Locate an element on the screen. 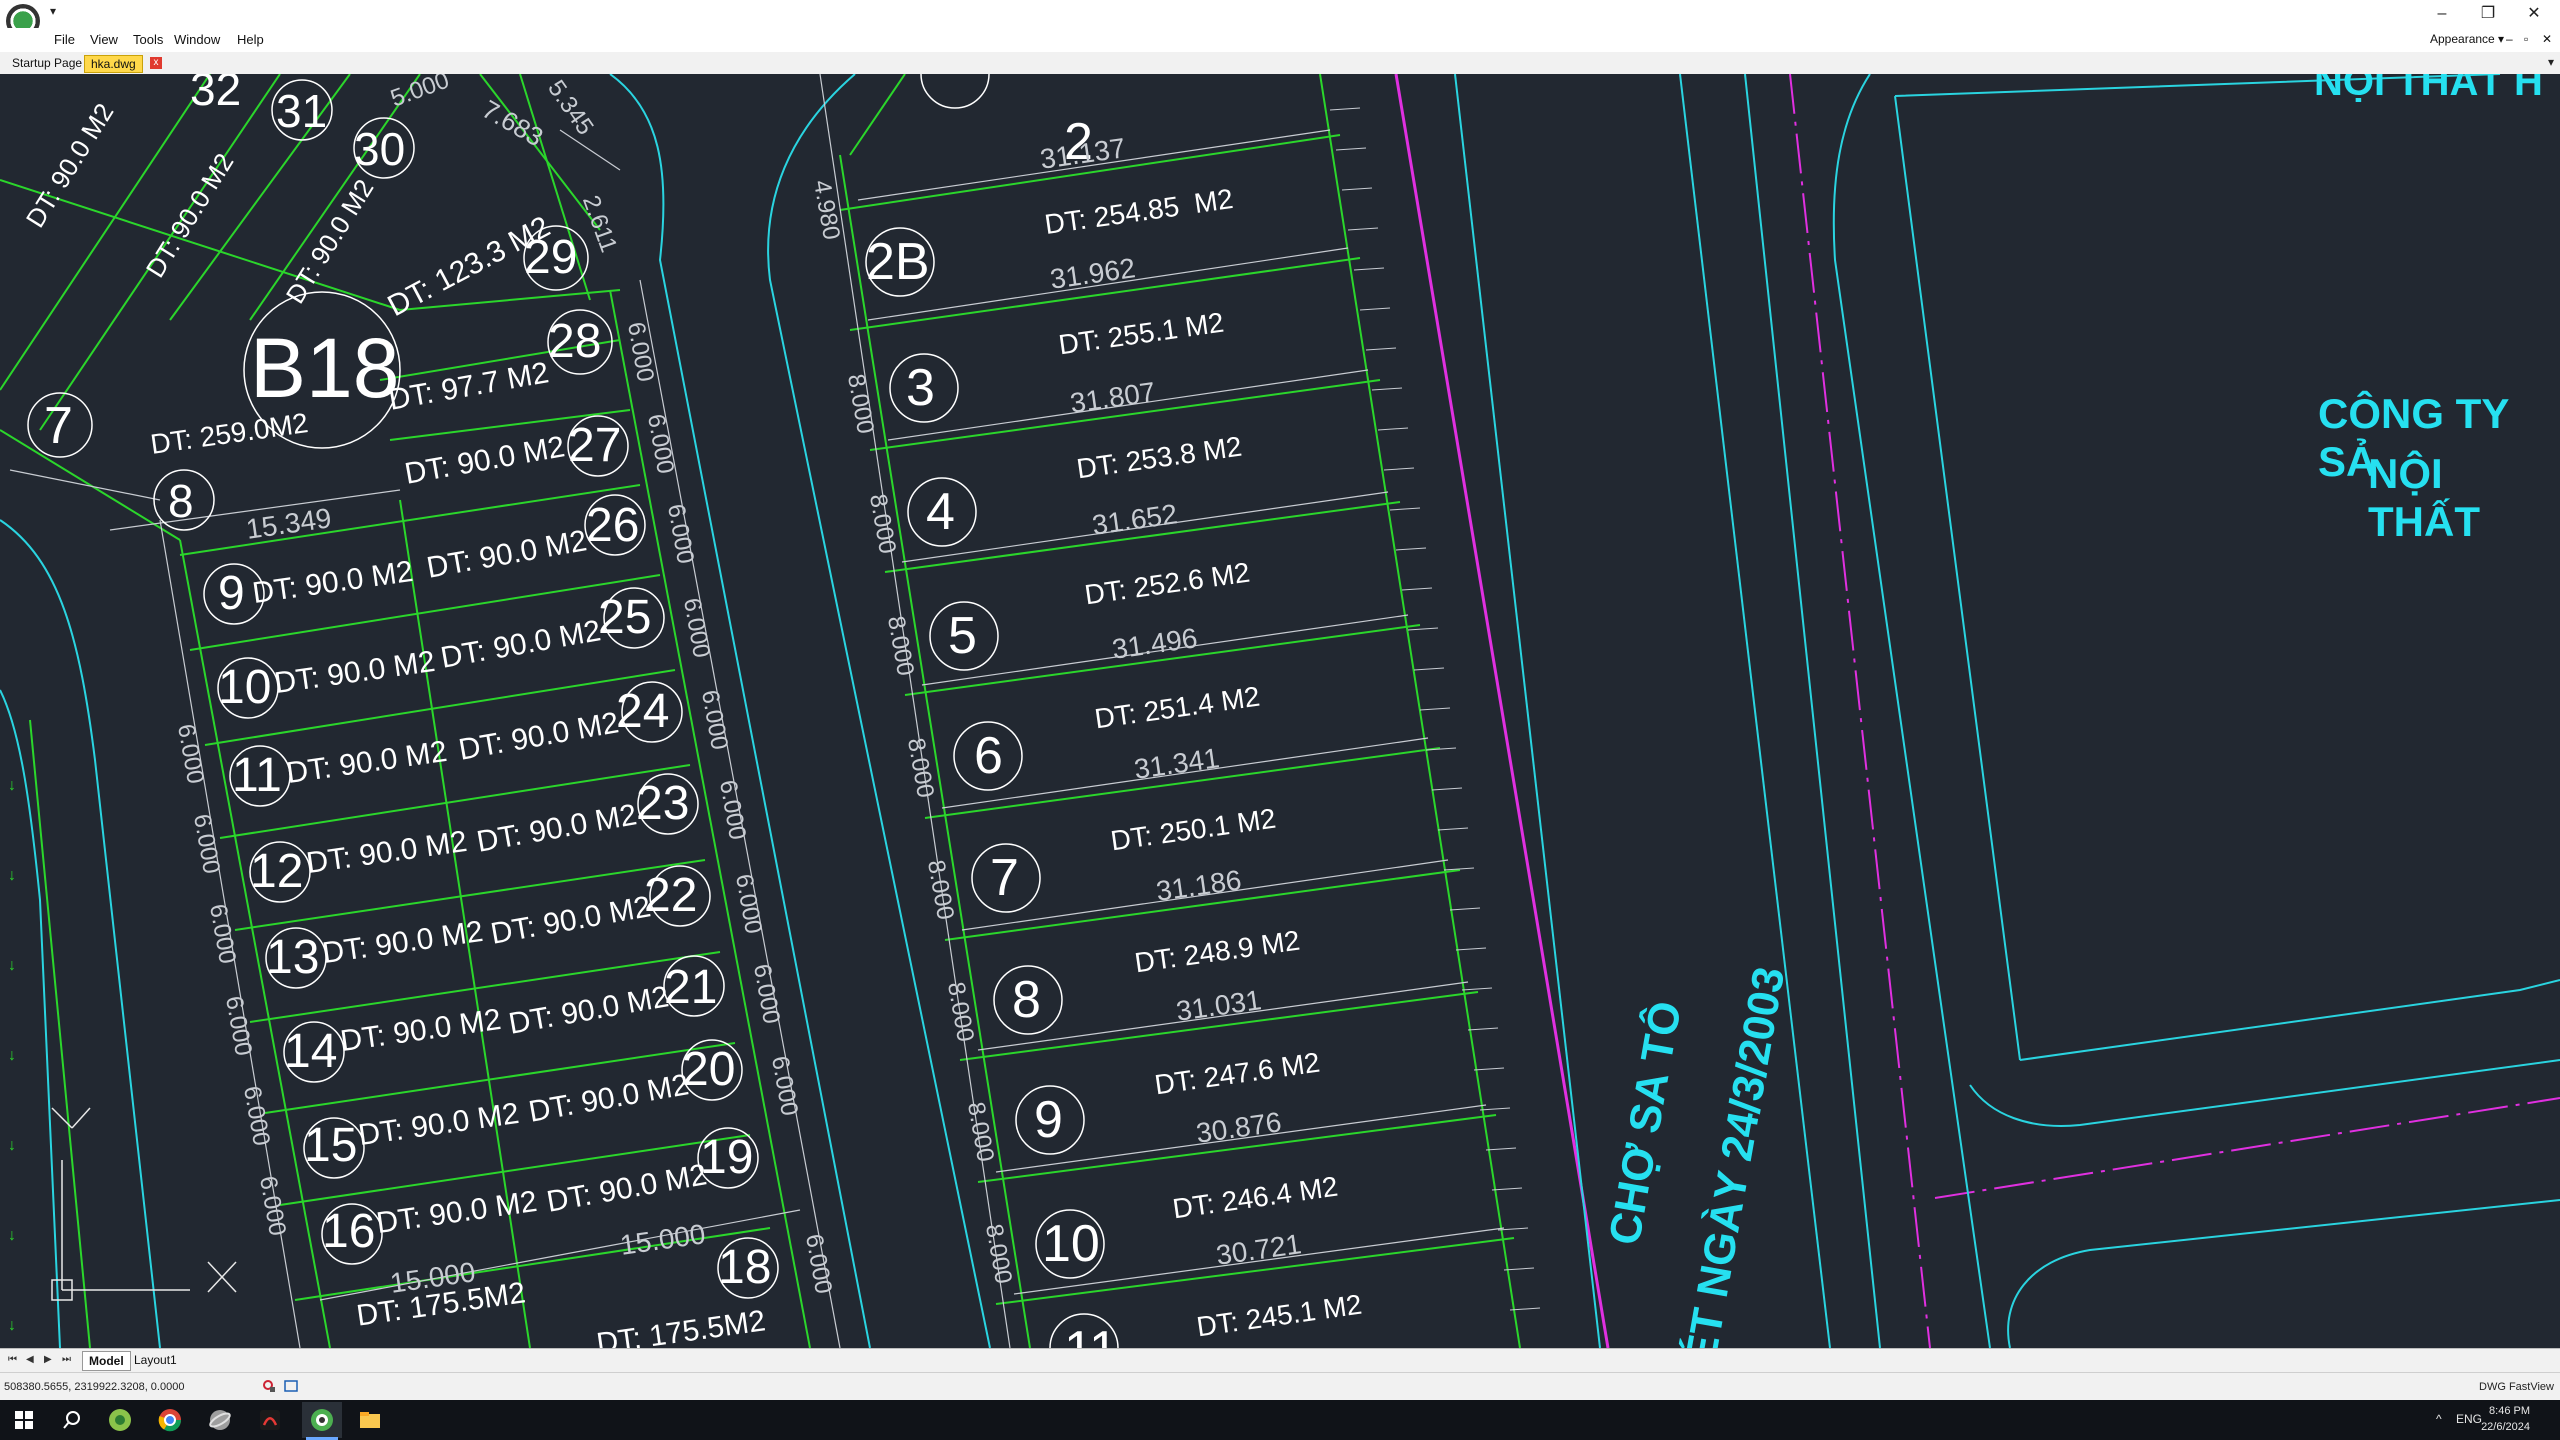 Image resolution: width=2560 pixels, height=1440 pixels. search-icon is located at coordinates (72, 1420).